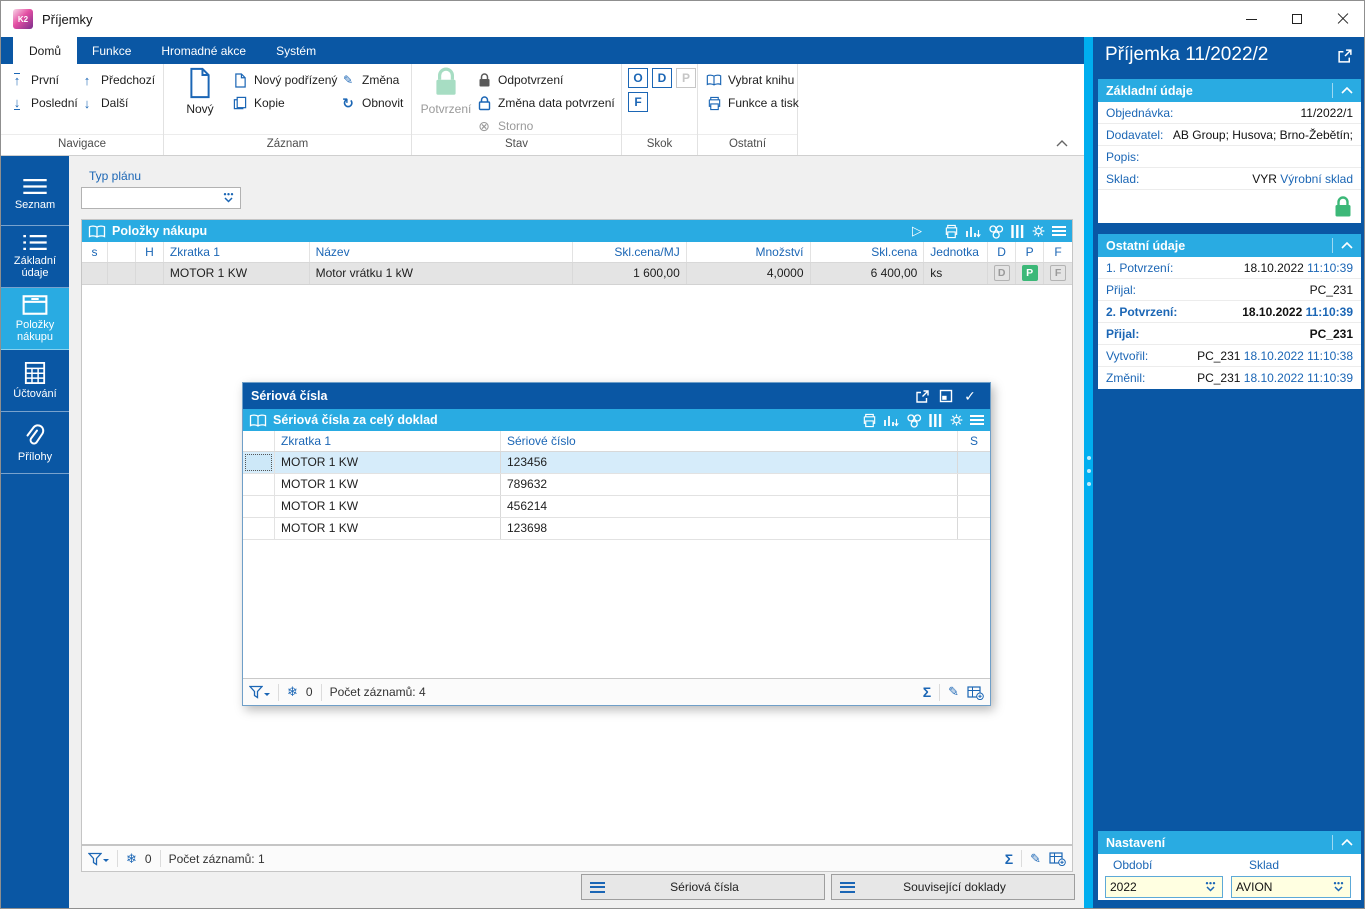 Image resolution: width=1365 pixels, height=909 pixels. I want to click on col-s: s, so click(95, 252).